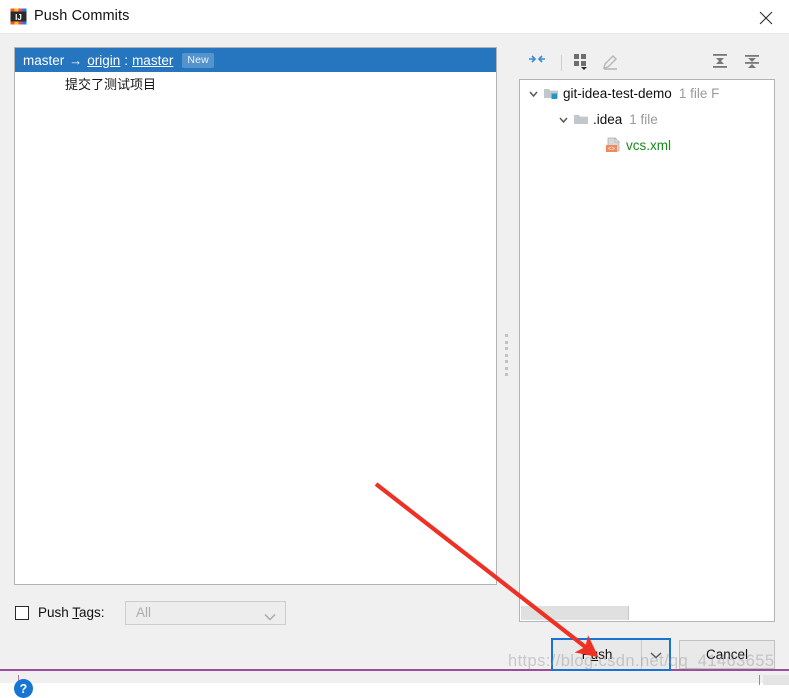  I want to click on tree-node-label: .idea, so click(608, 119).